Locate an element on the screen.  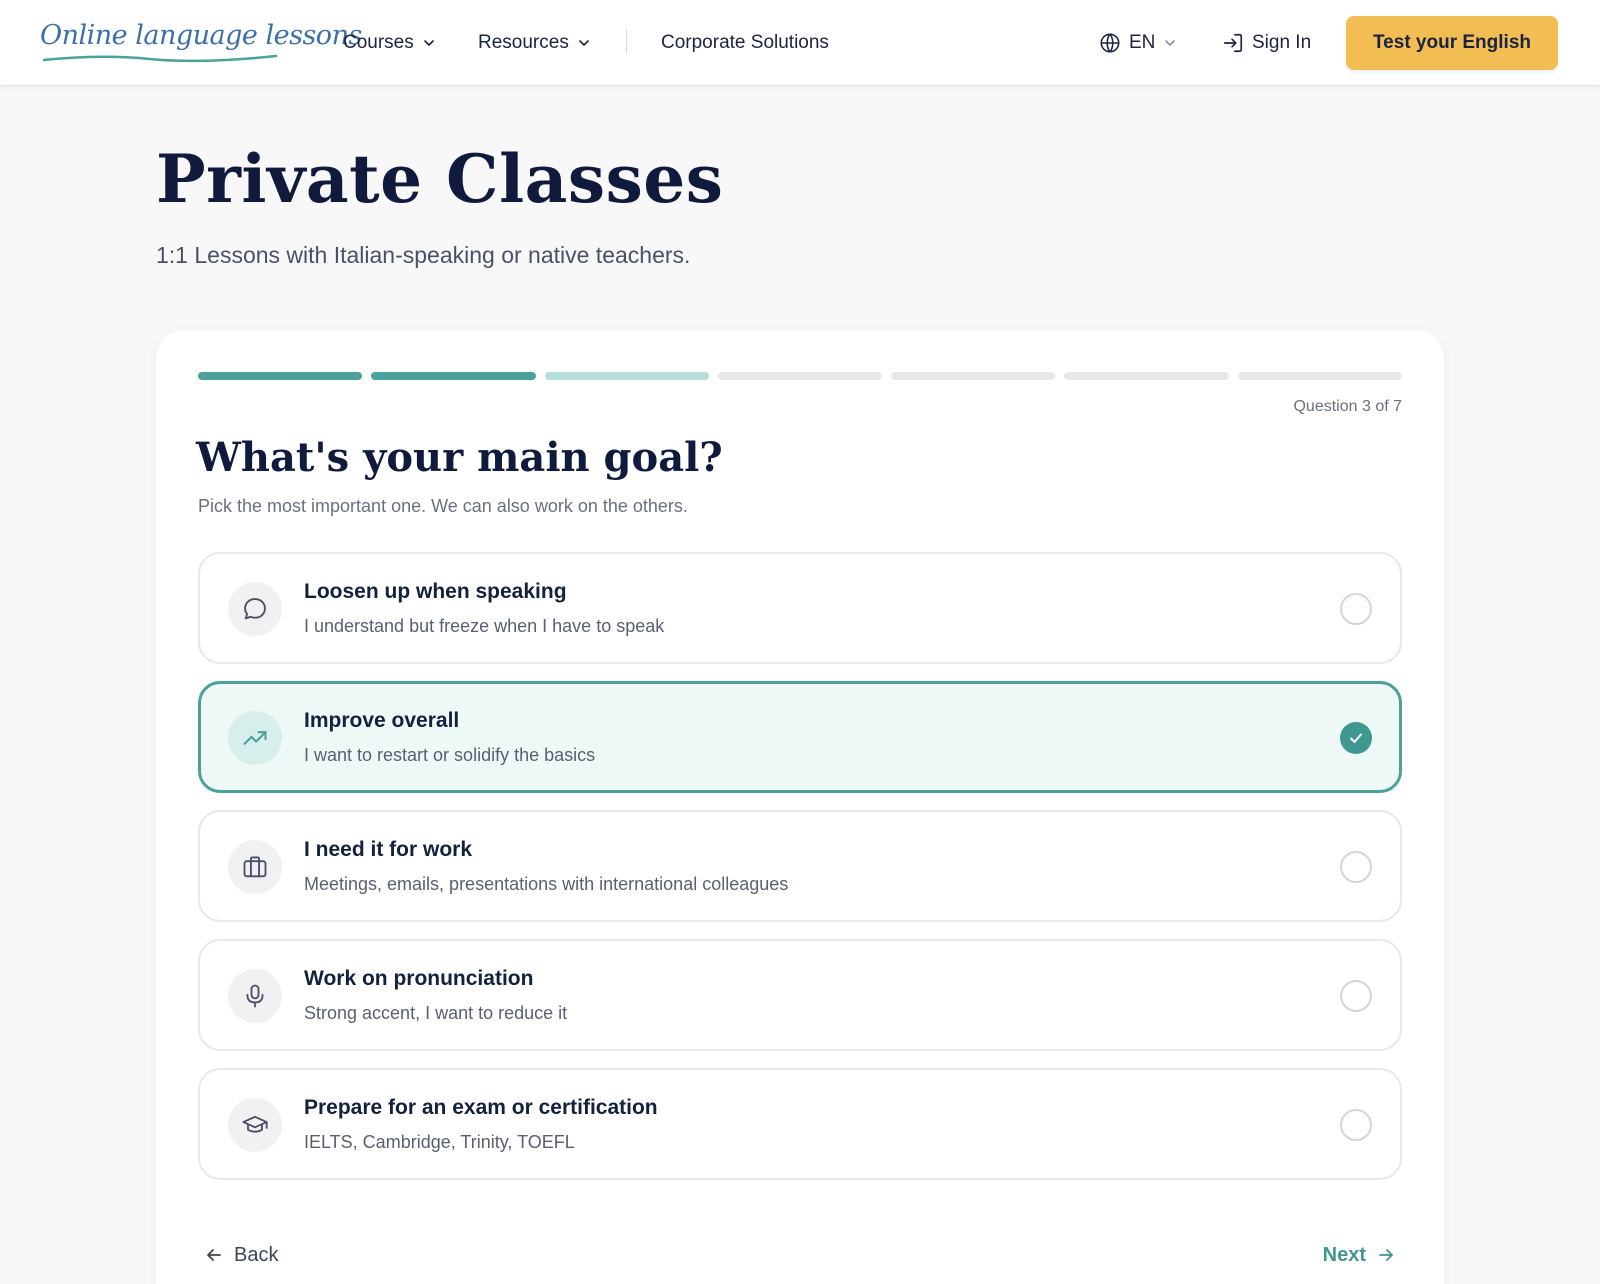
trending-up-icon is located at coordinates (255, 738).